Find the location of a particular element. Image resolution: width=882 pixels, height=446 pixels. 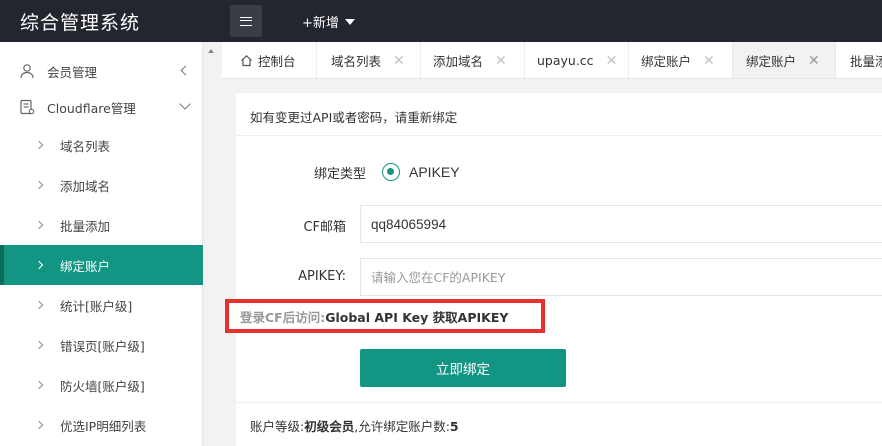

scroll-up-arrow-icon is located at coordinates (211, 51).